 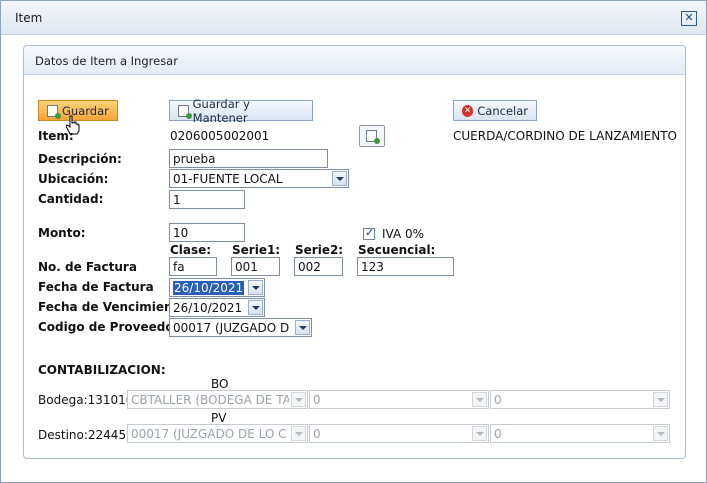 I want to click on title-bar: Item ✕, so click(x=353, y=18).